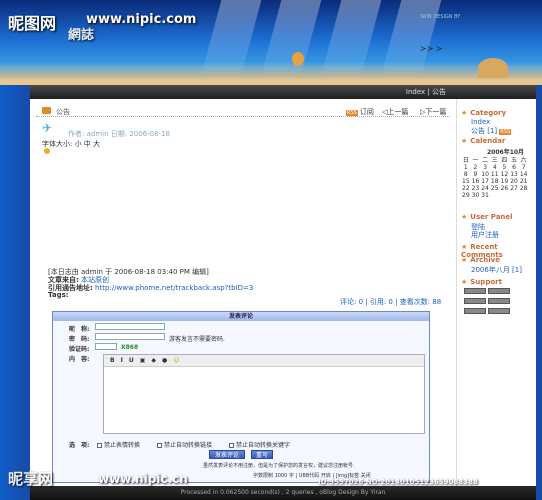 This screenshot has width=542, height=500. Describe the element at coordinates (184, 444) in the screenshot. I see `option-no-autolink: 禁止自动转换链接` at that location.